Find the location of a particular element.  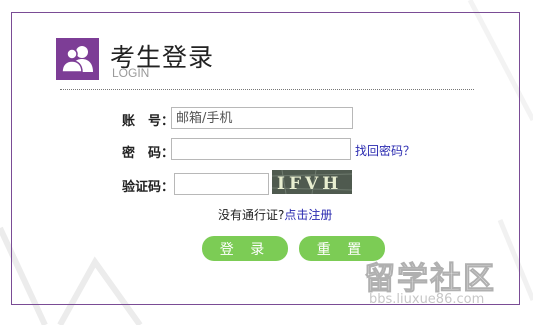

captcha-image: IFVH is located at coordinates (312, 182).